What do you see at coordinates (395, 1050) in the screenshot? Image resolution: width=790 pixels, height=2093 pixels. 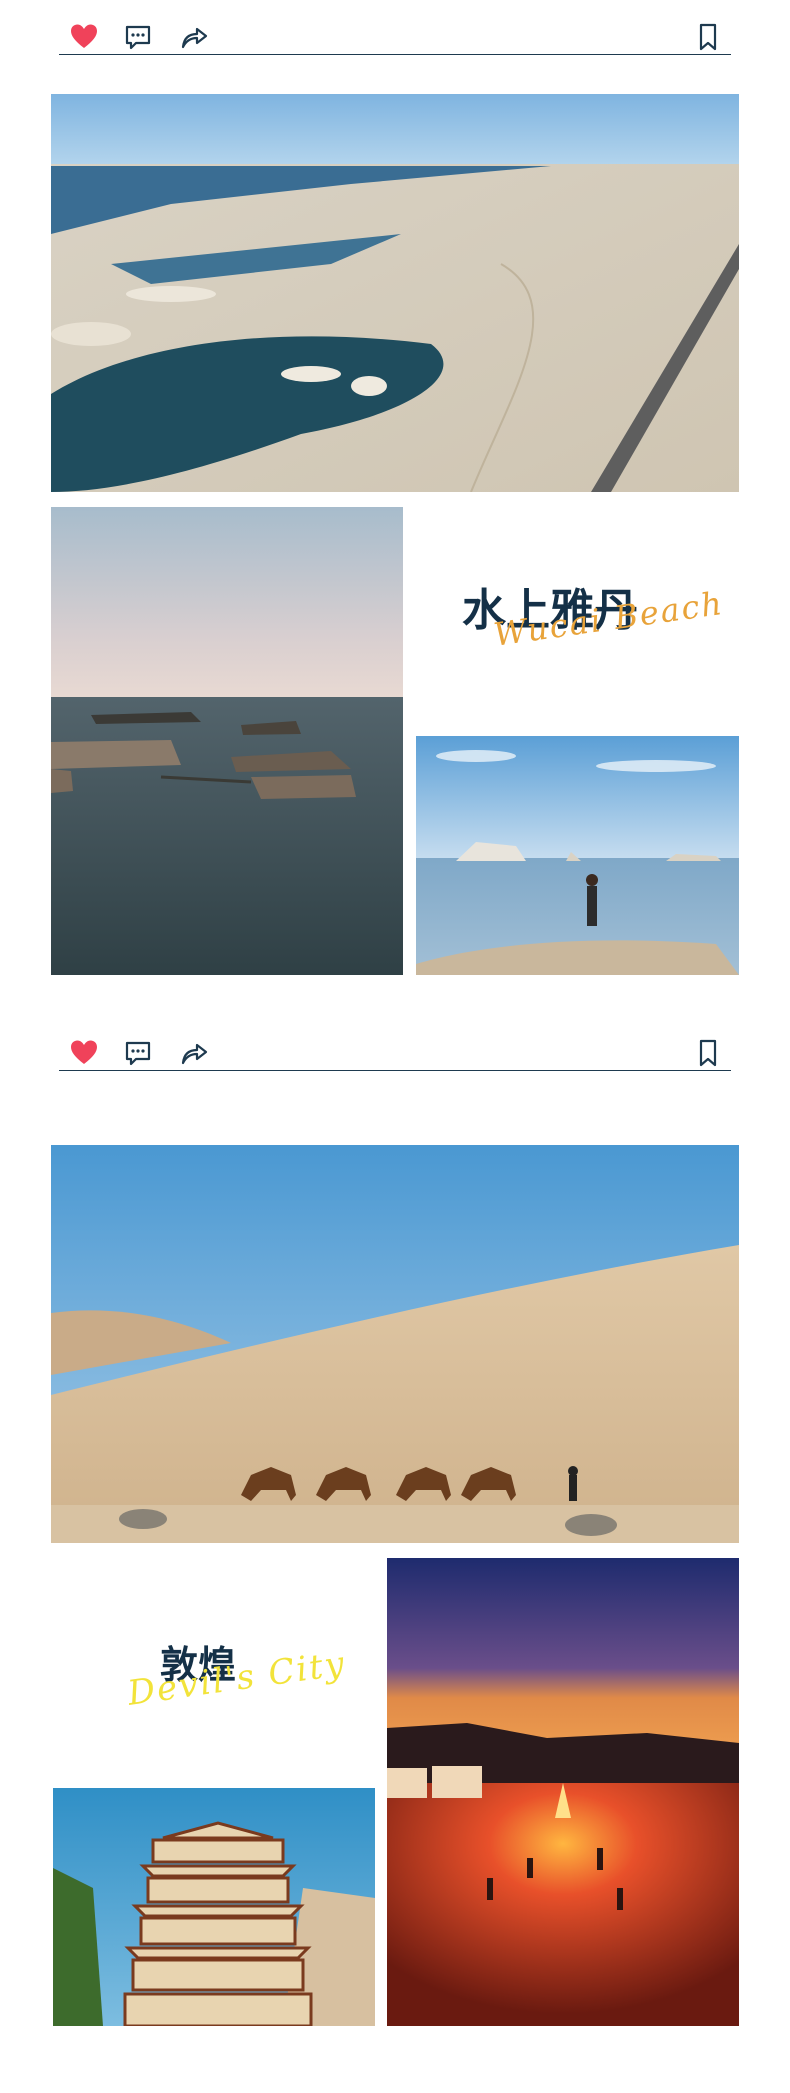 I see `post-2-action-bar` at bounding box center [395, 1050].